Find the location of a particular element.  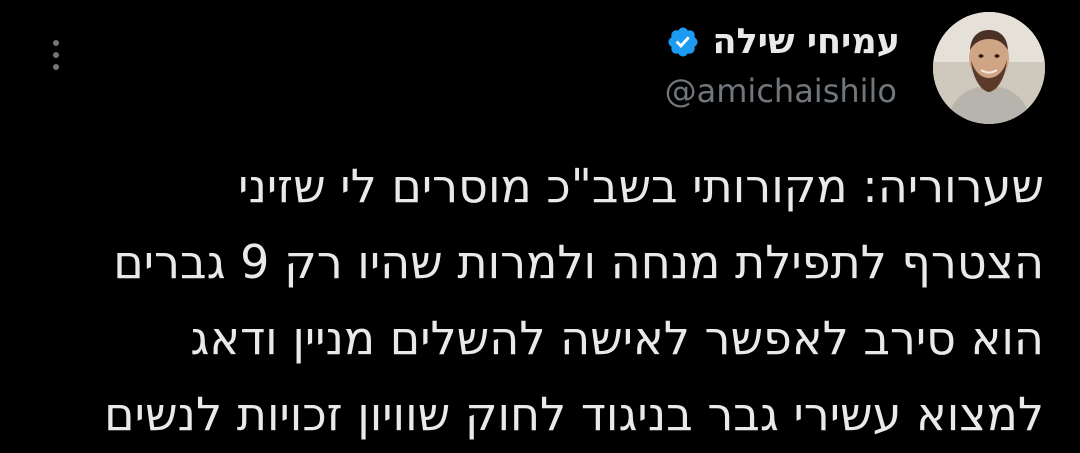

author-name-row: עמיחי שילה is located at coordinates (783, 42).